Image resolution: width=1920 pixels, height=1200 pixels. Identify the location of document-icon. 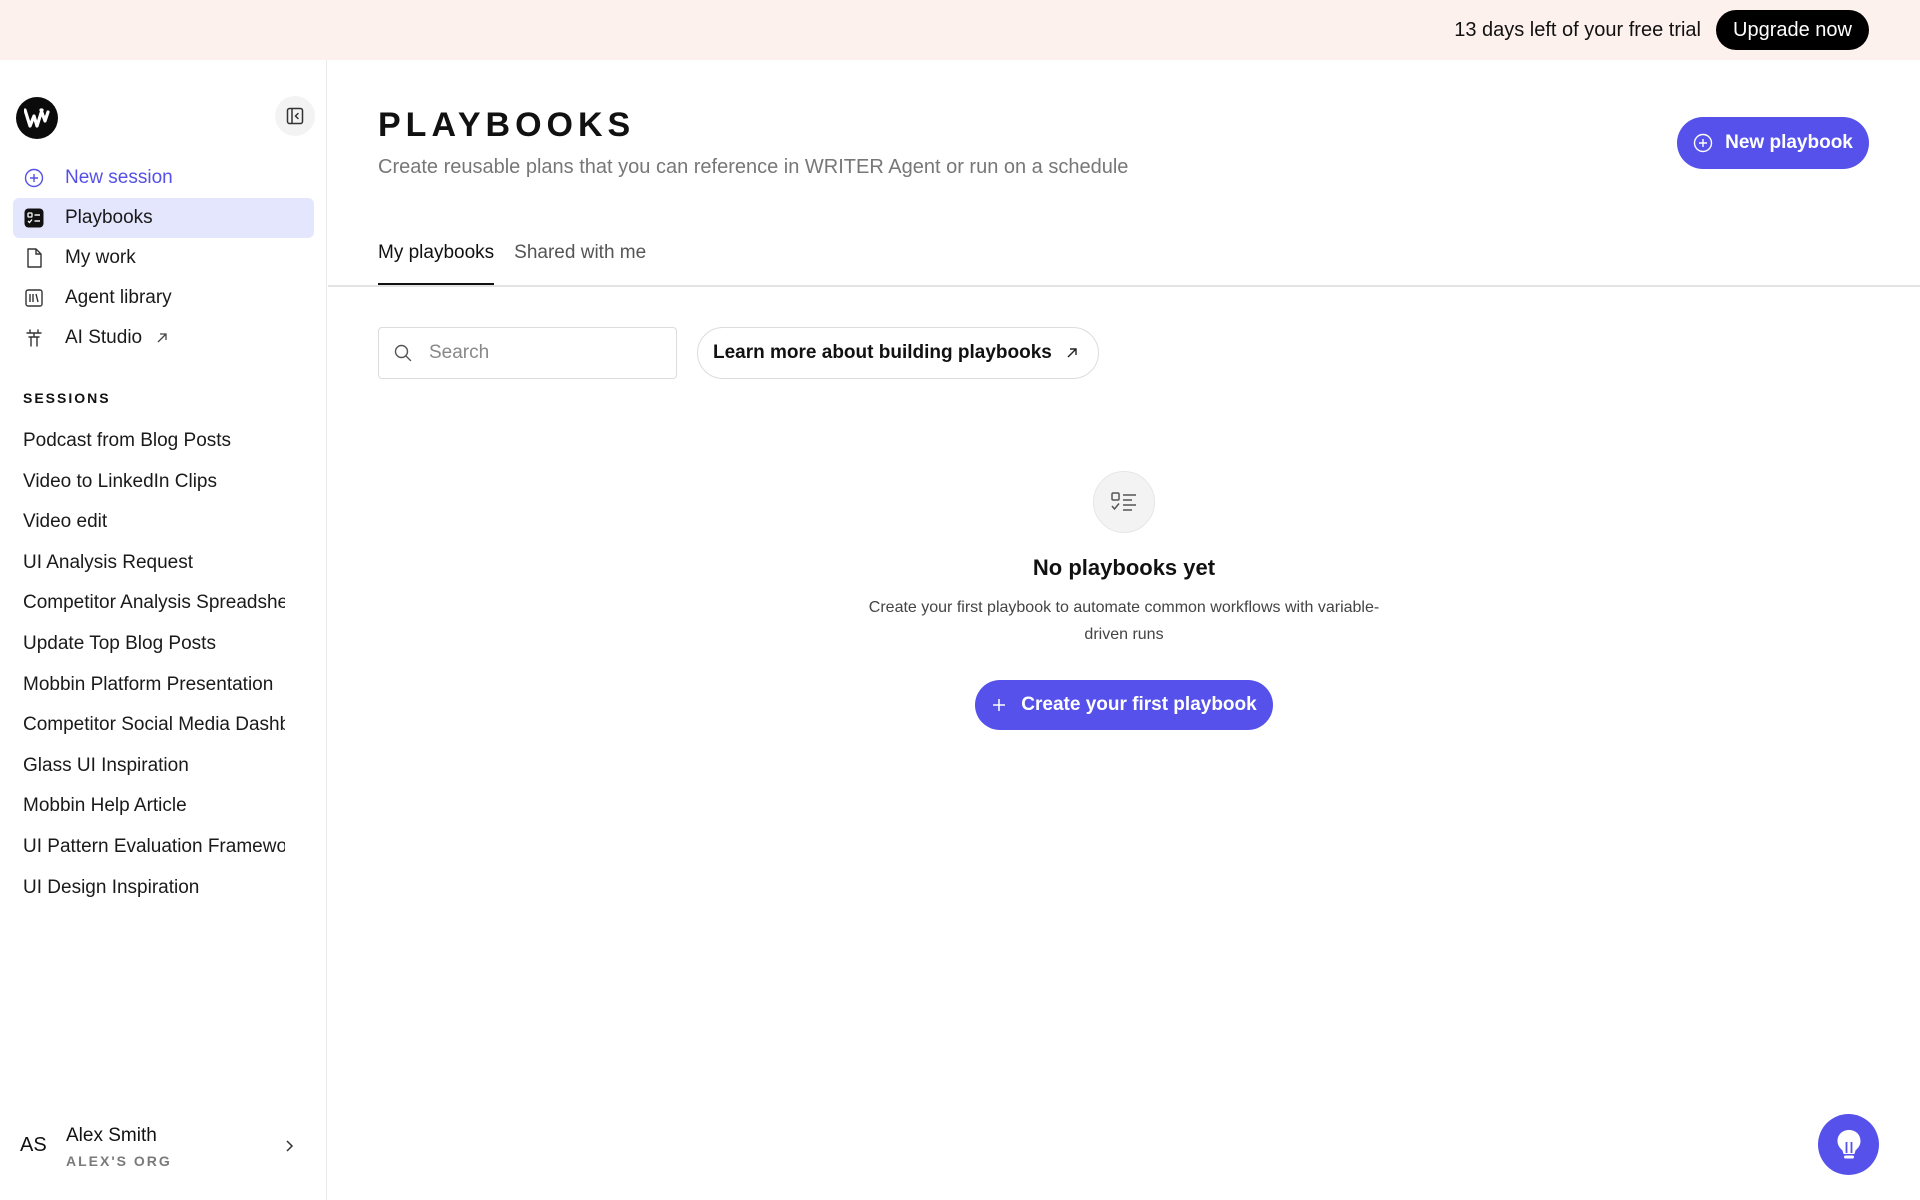
(34, 258).